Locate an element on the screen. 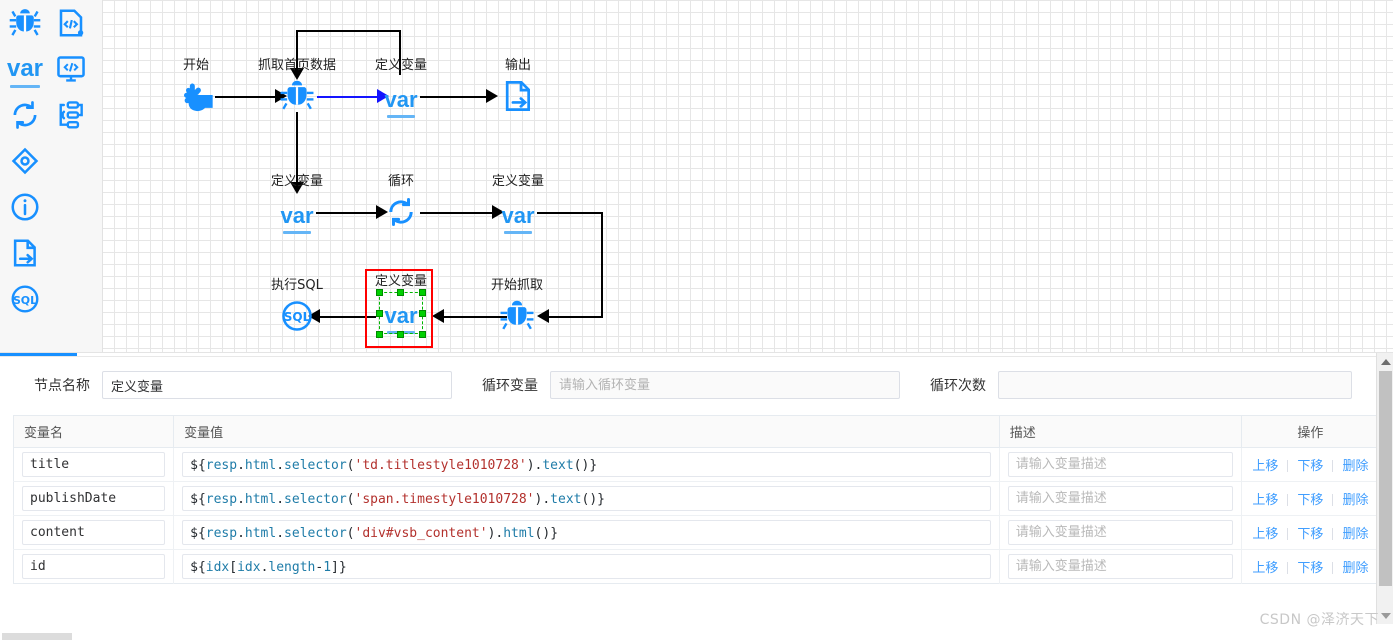  edge-right-down is located at coordinates (602, 264).